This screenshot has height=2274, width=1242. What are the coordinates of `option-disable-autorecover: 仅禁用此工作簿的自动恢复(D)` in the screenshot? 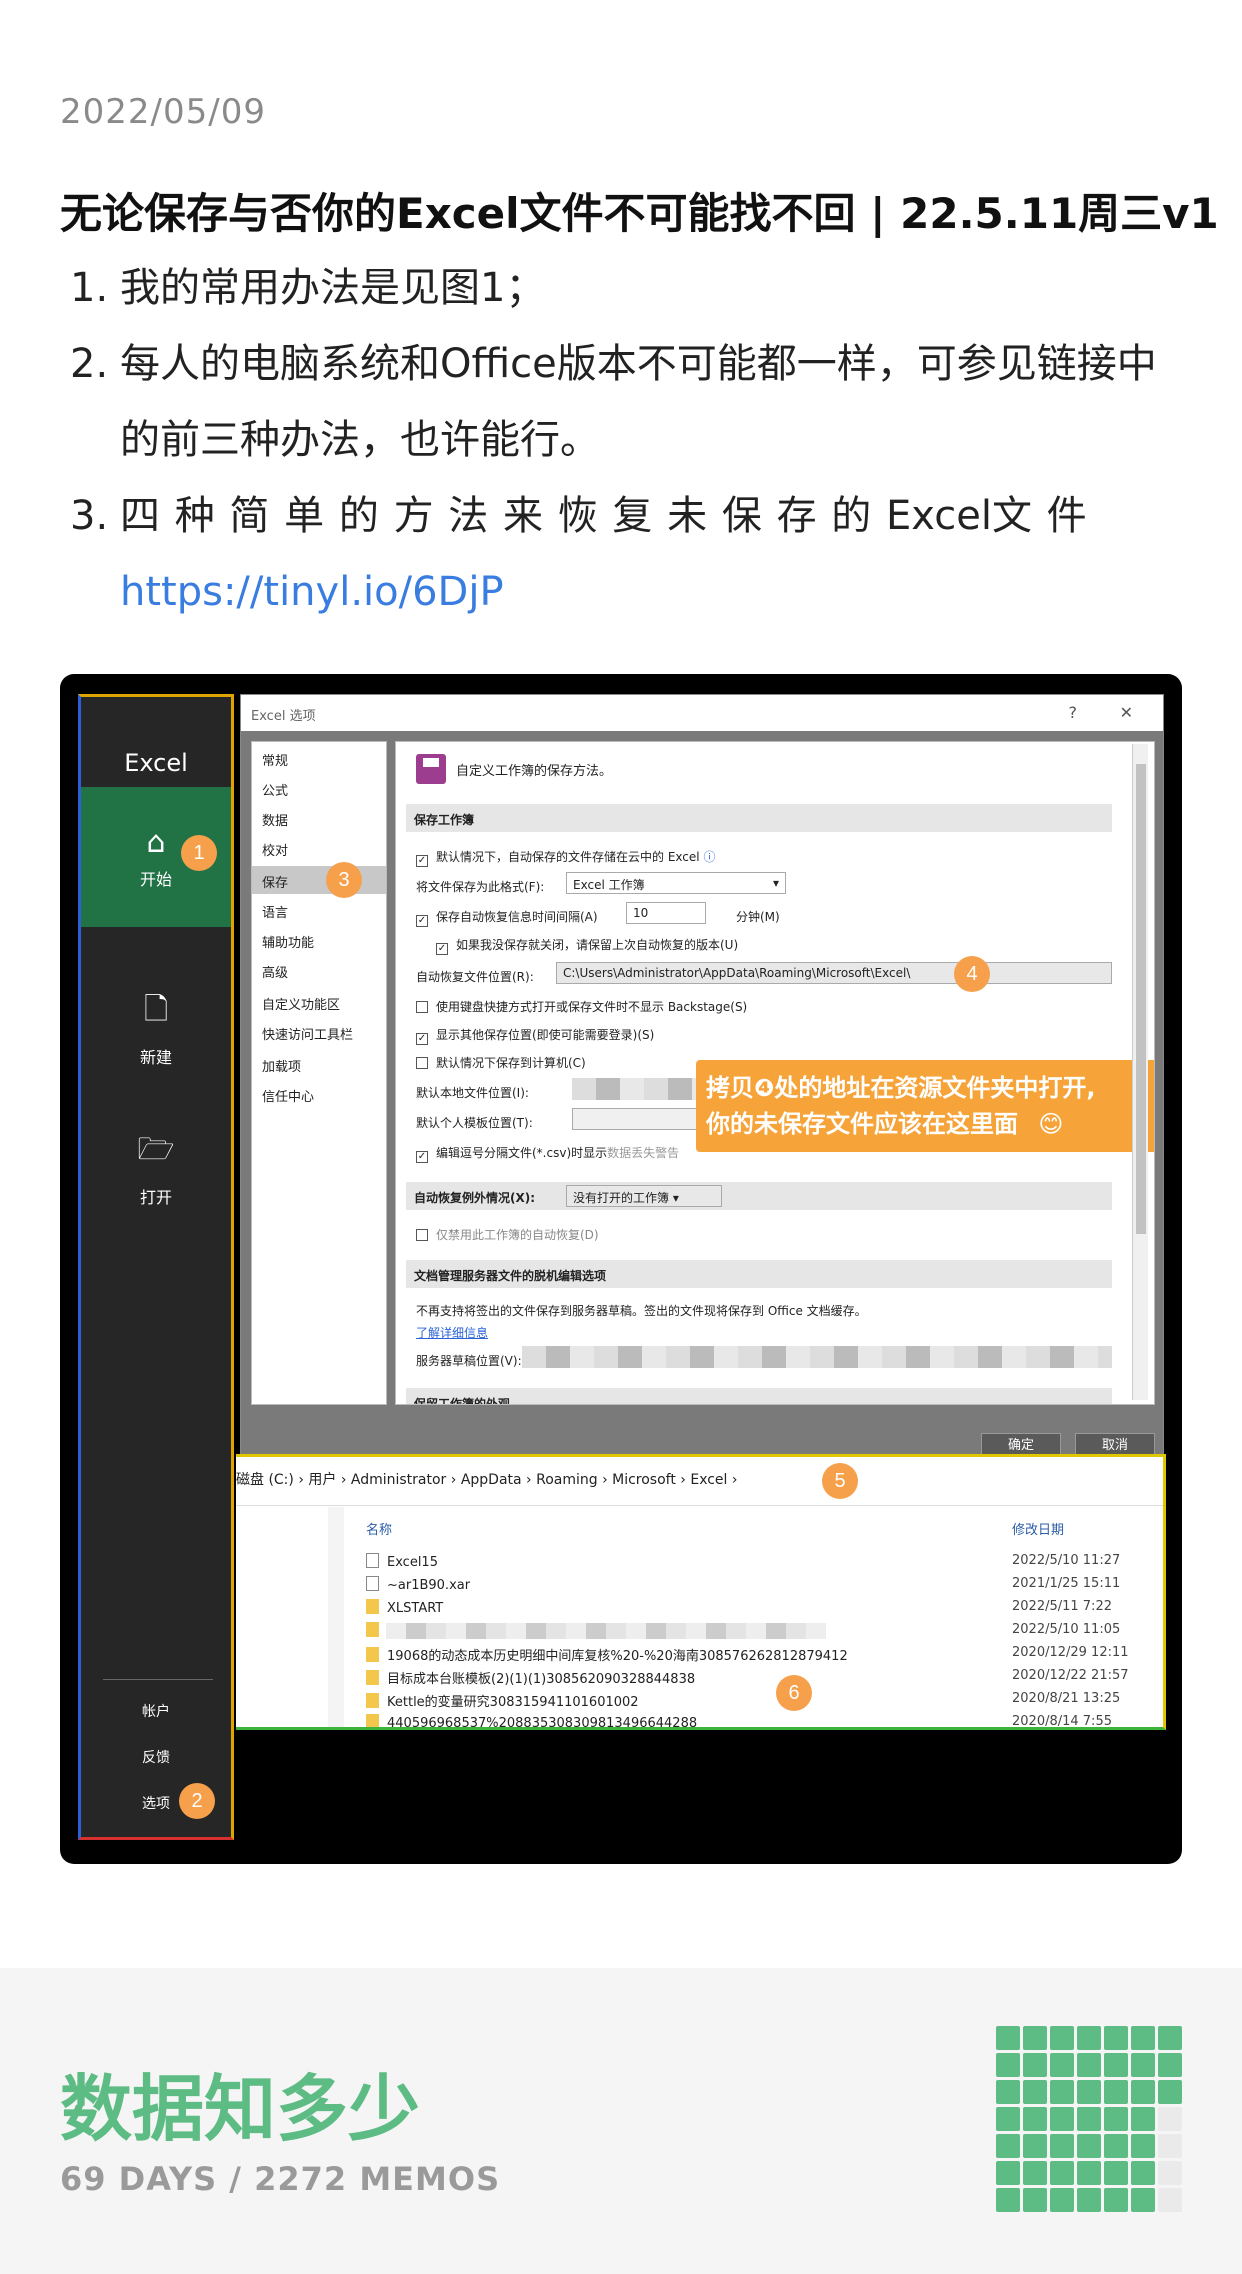 It's located at (507, 1234).